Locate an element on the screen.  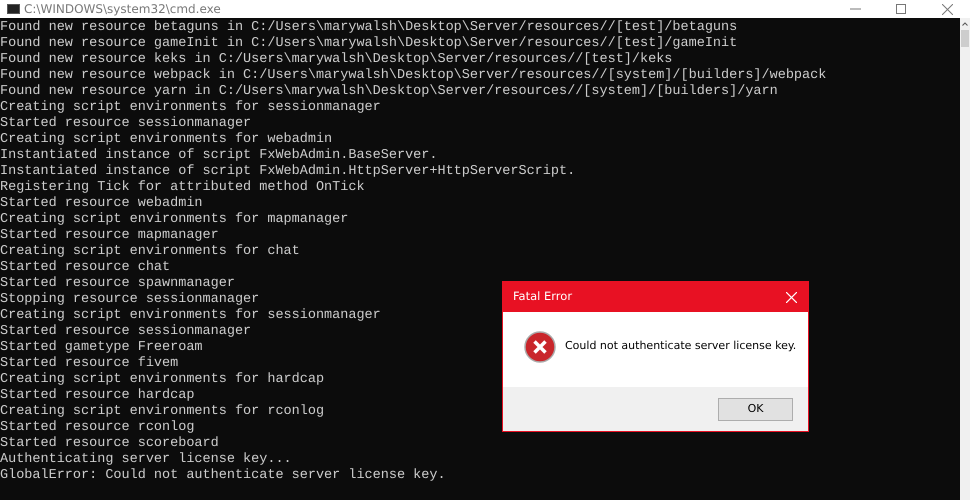
console-line: GlobalError: Could not authenticate server license key. is located at coordinates (223, 476).